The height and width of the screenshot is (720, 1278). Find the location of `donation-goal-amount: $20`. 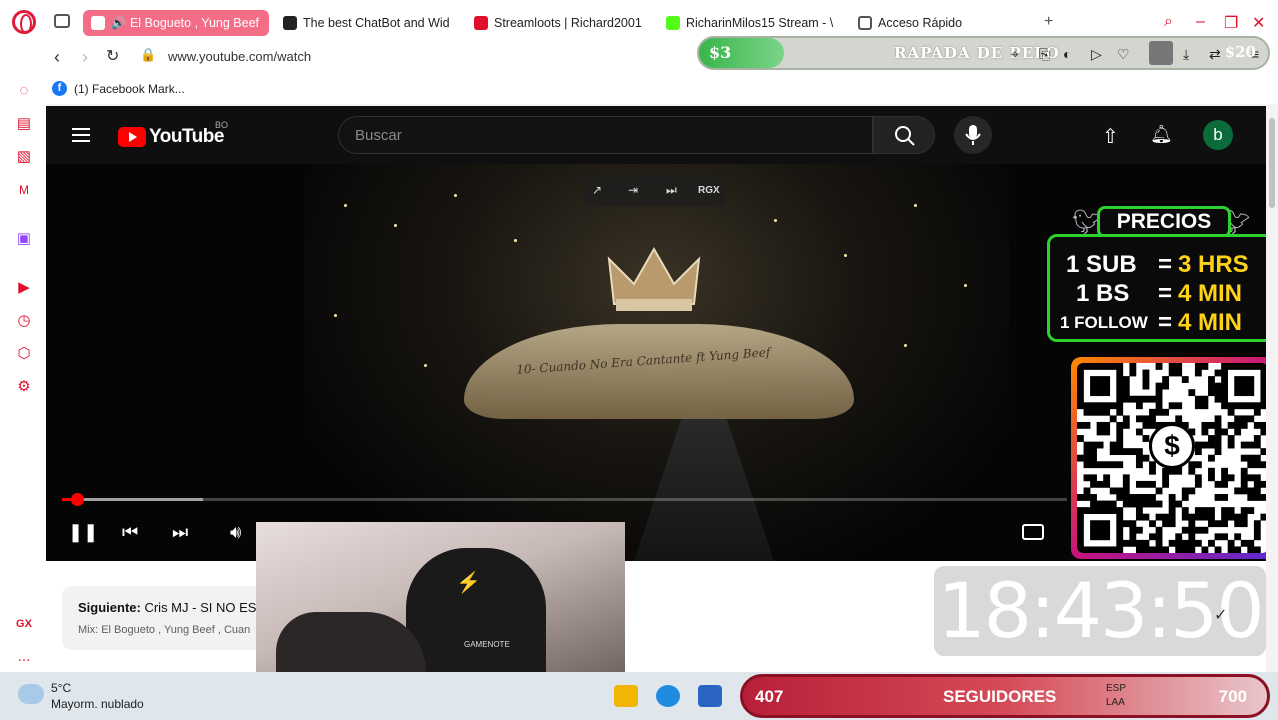

donation-goal-amount: $20 is located at coordinates (1240, 52).